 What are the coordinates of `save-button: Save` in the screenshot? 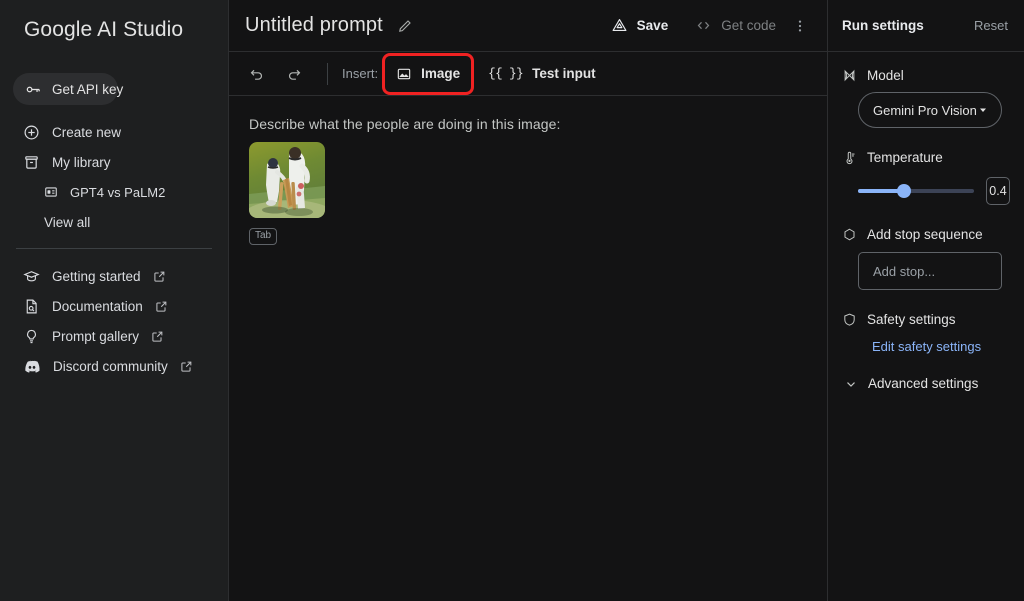 It's located at (640, 26).